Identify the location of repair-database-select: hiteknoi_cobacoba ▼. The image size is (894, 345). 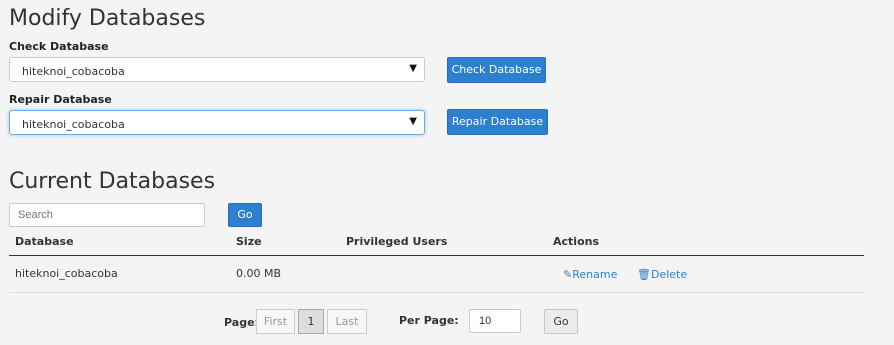
(217, 122).